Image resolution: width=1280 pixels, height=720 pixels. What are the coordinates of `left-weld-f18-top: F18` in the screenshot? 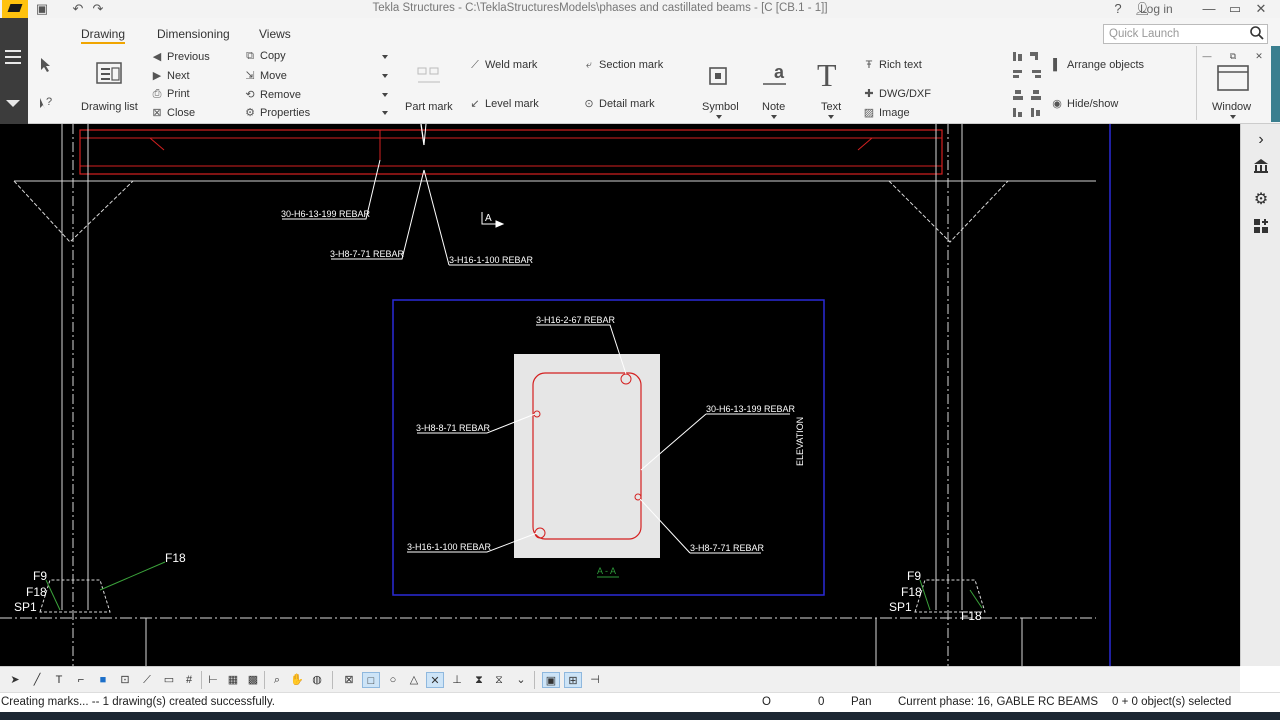 It's located at (175, 558).